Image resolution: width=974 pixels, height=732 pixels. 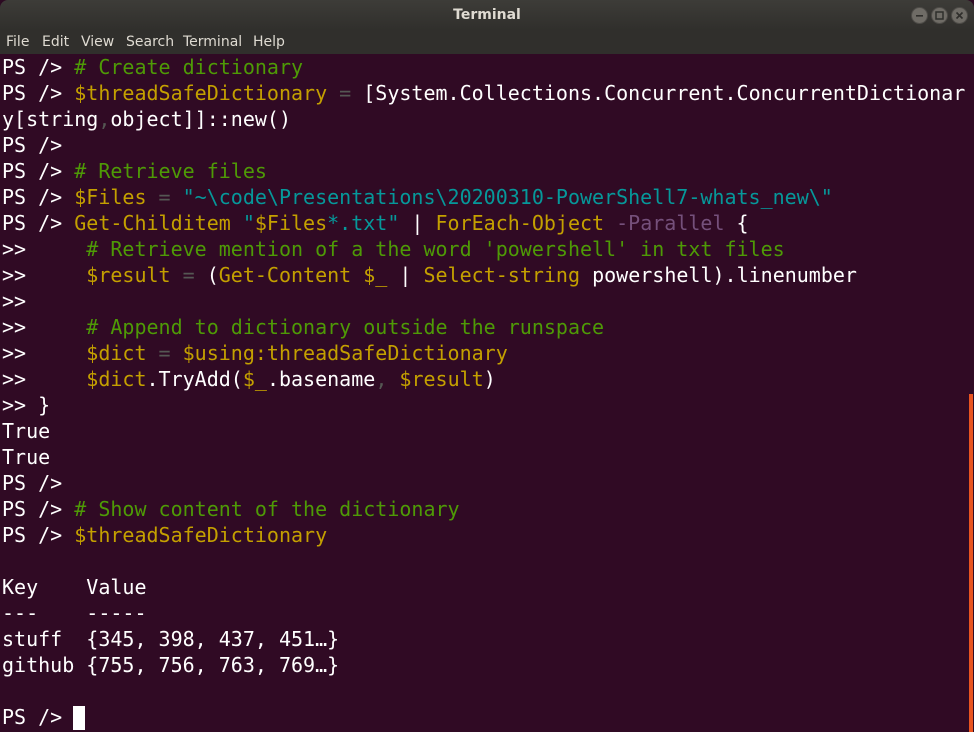 I want to click on terminal-text: Select-string, so click(x=502, y=275).